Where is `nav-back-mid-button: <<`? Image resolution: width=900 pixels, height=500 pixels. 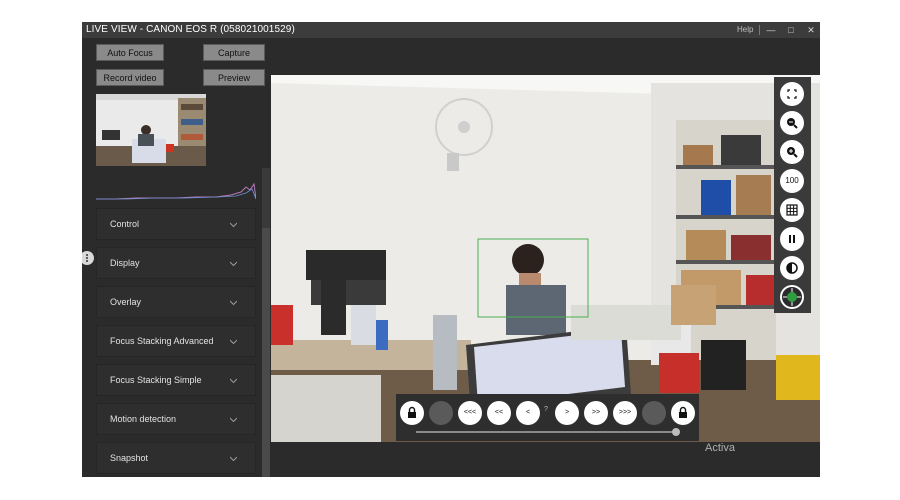
nav-back-mid-button: << is located at coordinates (499, 413).